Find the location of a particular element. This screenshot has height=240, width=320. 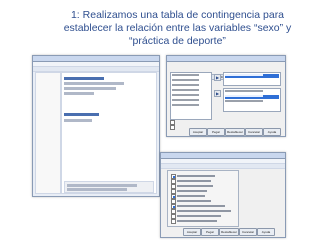

output-navigator-pane is located at coordinates (48, 133).